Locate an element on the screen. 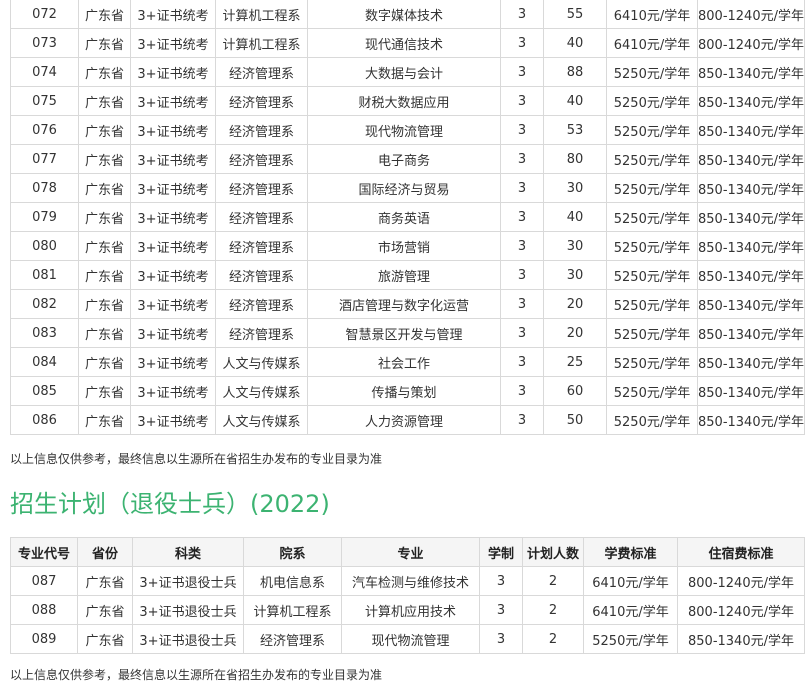 This screenshot has width=807, height=688. table-cell: 088 is located at coordinates (44, 610).